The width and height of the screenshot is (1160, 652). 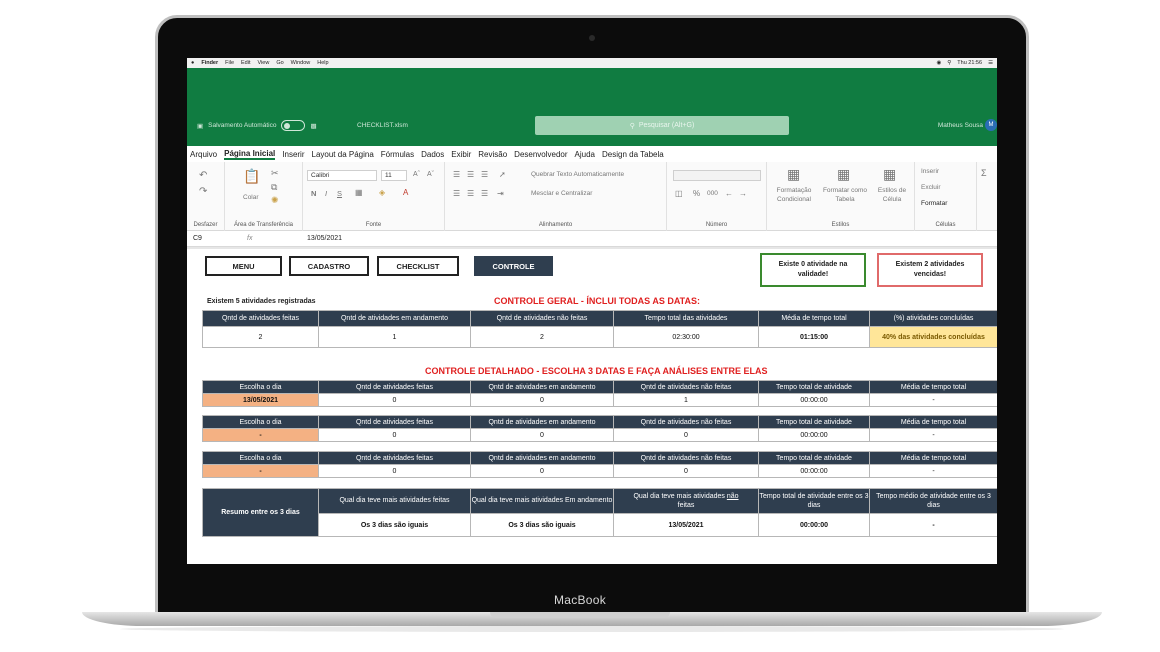 I want to click on table-cell: 1, so click(x=686, y=400).